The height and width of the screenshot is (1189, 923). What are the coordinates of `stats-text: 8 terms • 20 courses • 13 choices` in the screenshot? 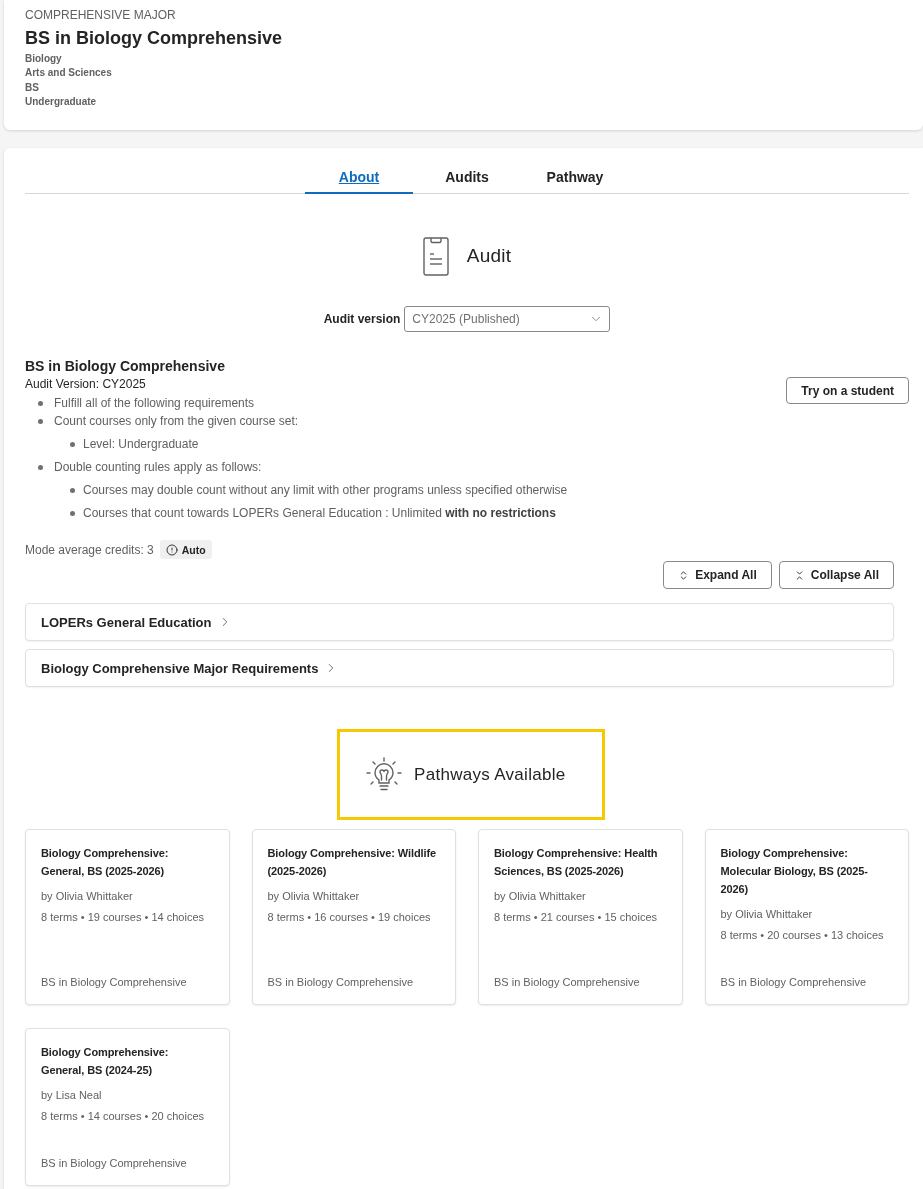 It's located at (802, 935).